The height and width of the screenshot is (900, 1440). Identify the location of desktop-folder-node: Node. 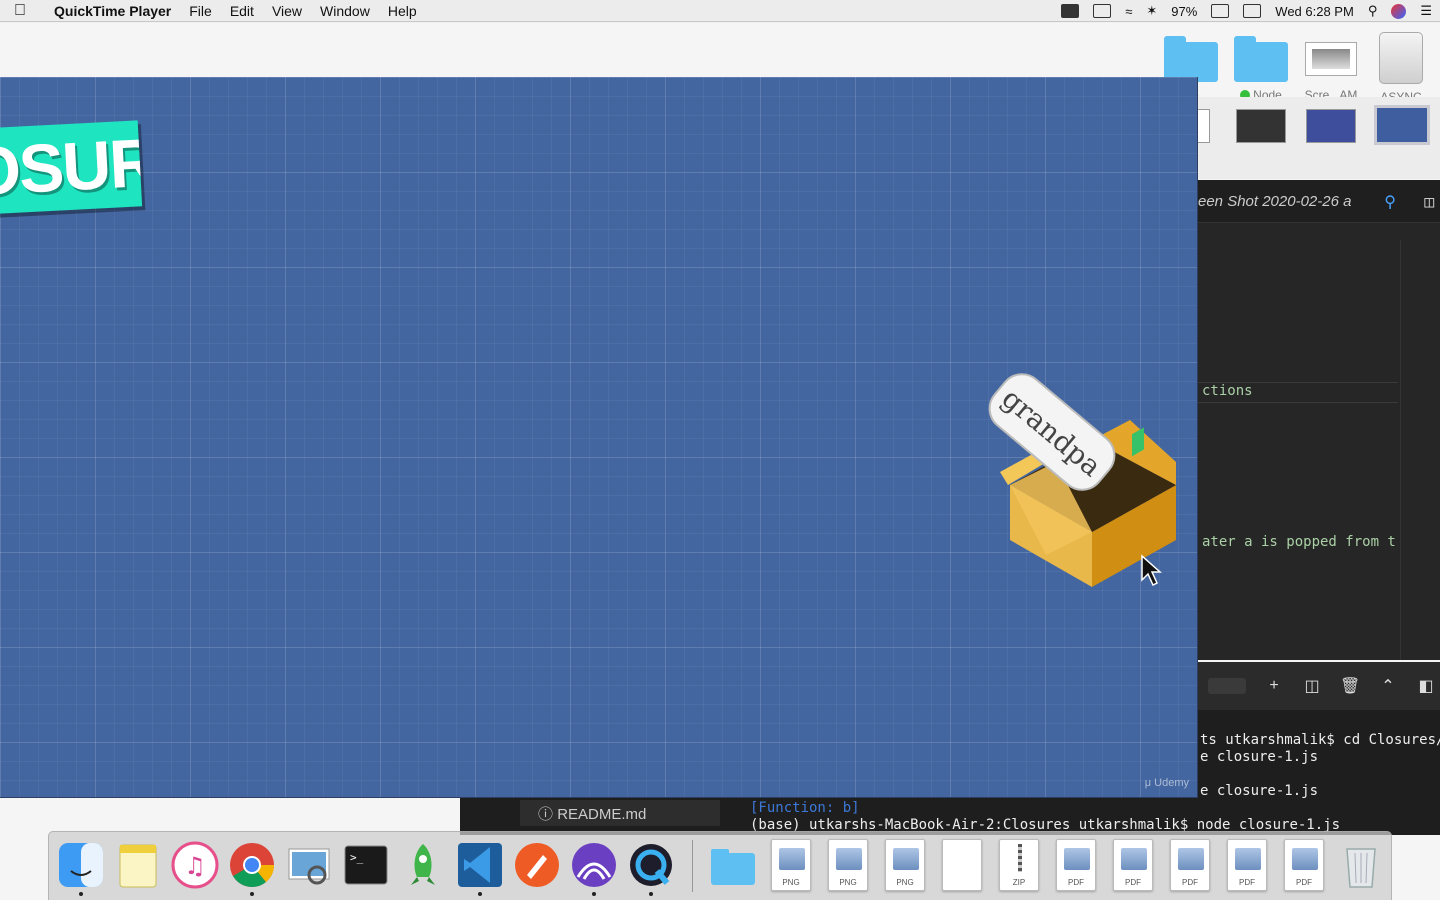
(1261, 69).